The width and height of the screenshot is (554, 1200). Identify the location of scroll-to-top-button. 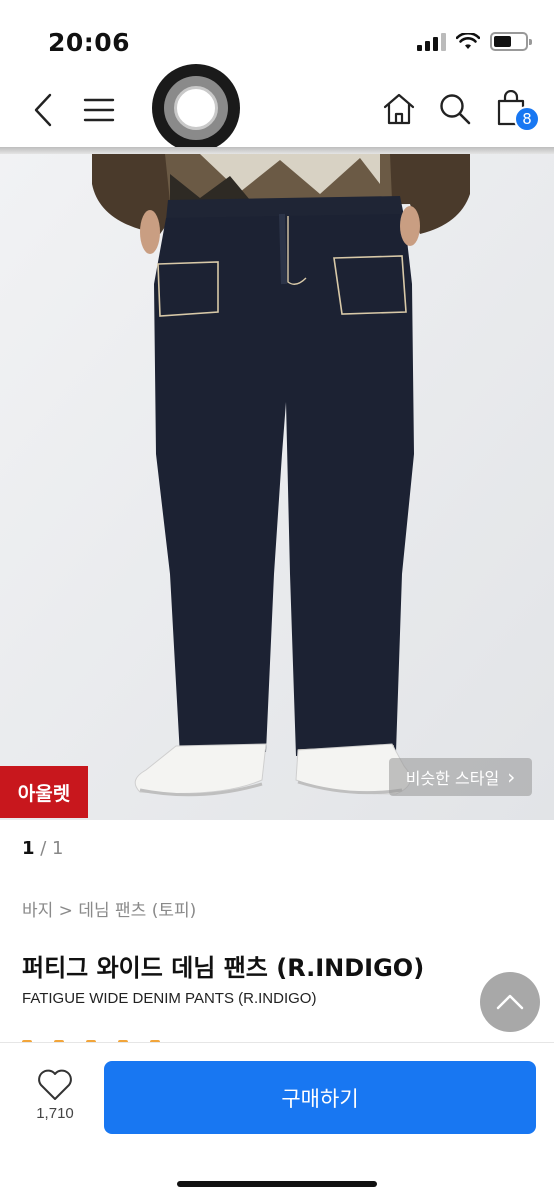
(510, 1002).